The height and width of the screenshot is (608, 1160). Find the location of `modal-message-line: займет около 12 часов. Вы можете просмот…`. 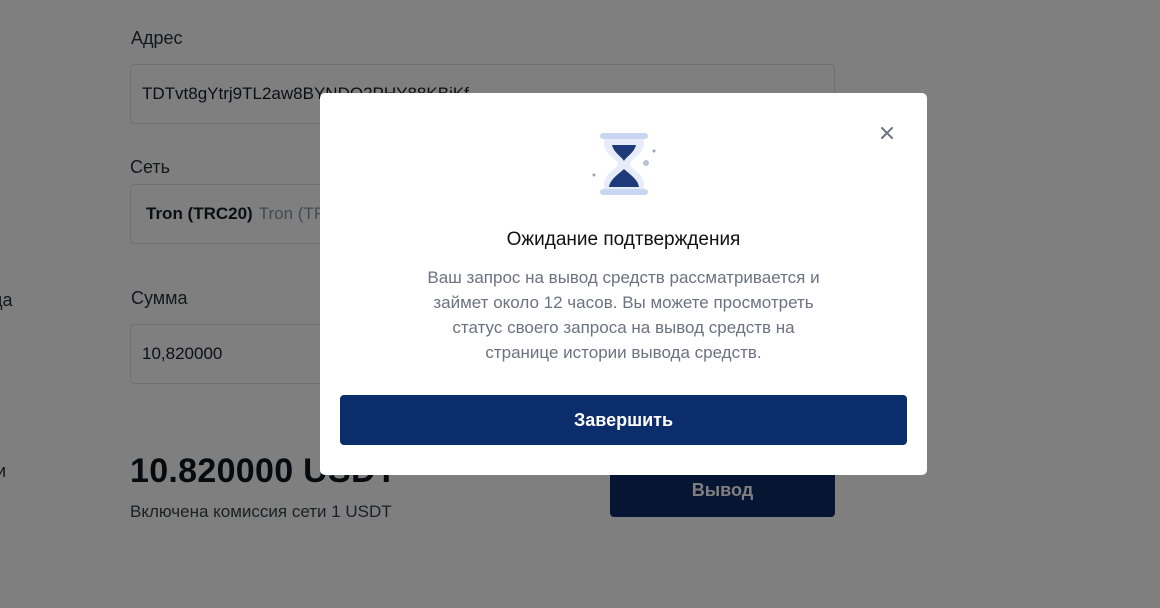

modal-message-line: займет около 12 часов. Вы можете просмот… is located at coordinates (623, 302).